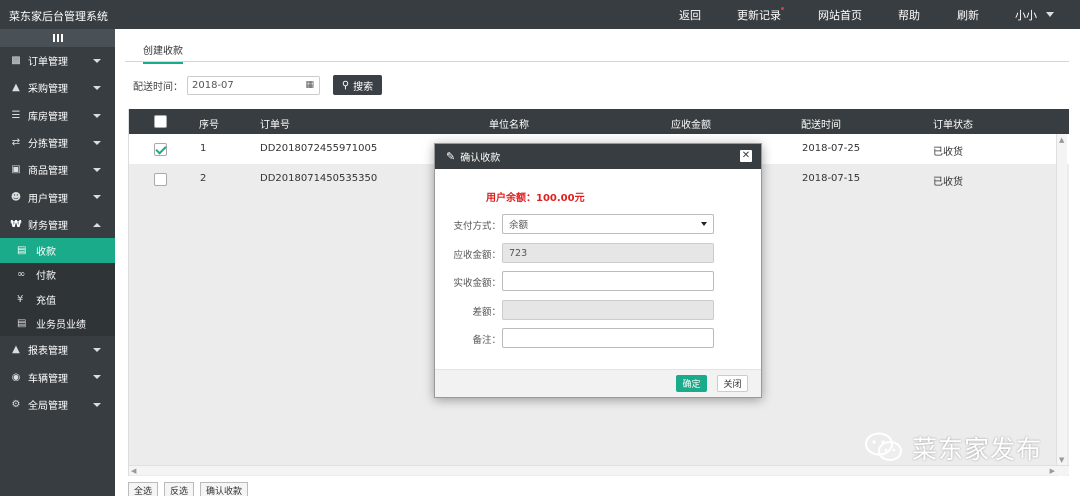  What do you see at coordinates (48, 406) in the screenshot?
I see `sidebar-item-label: 全局管理` at bounding box center [48, 406].